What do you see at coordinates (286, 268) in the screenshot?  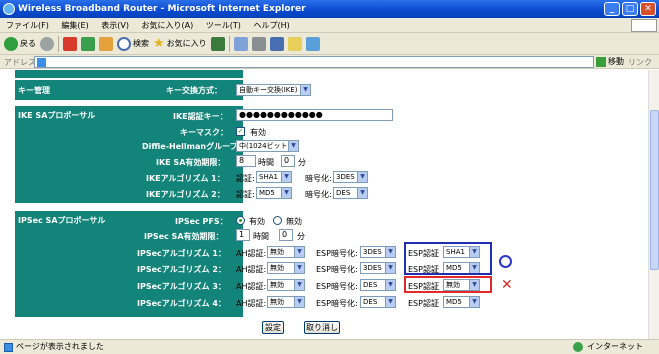 I see `ipsec-alg2-ah-select: 無効 ▼` at bounding box center [286, 268].